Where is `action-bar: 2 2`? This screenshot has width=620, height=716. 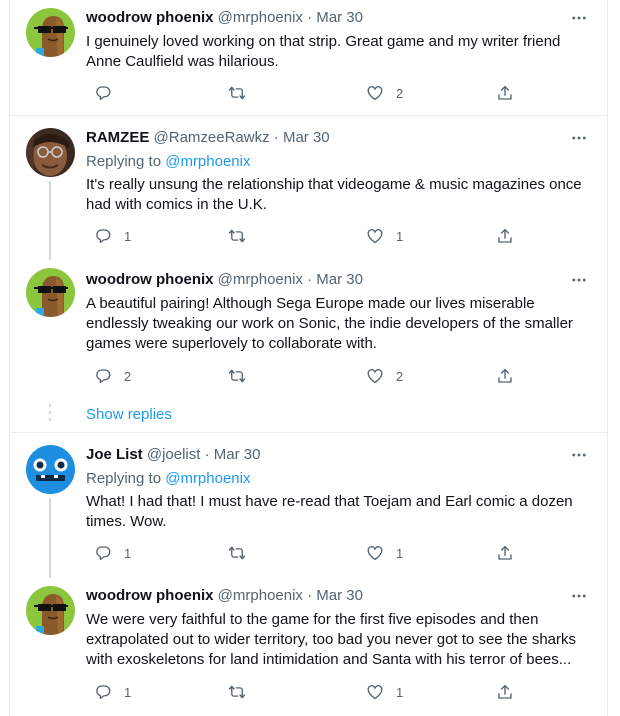 action-bar: 2 2 is located at coordinates (306, 376).